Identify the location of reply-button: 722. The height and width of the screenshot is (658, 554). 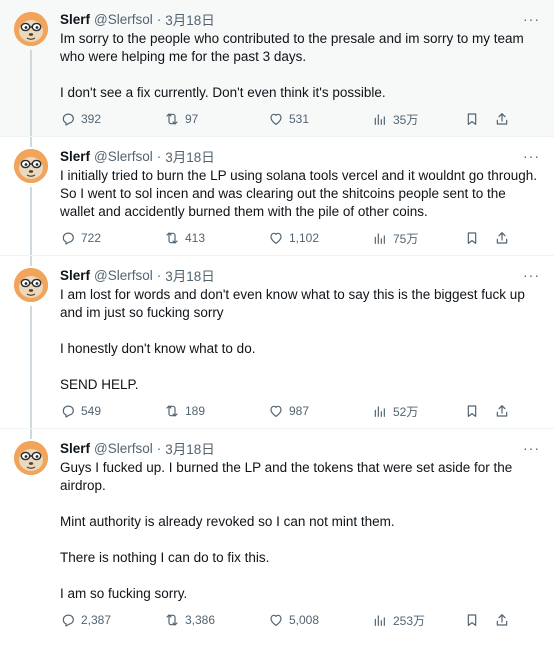
(112, 238).